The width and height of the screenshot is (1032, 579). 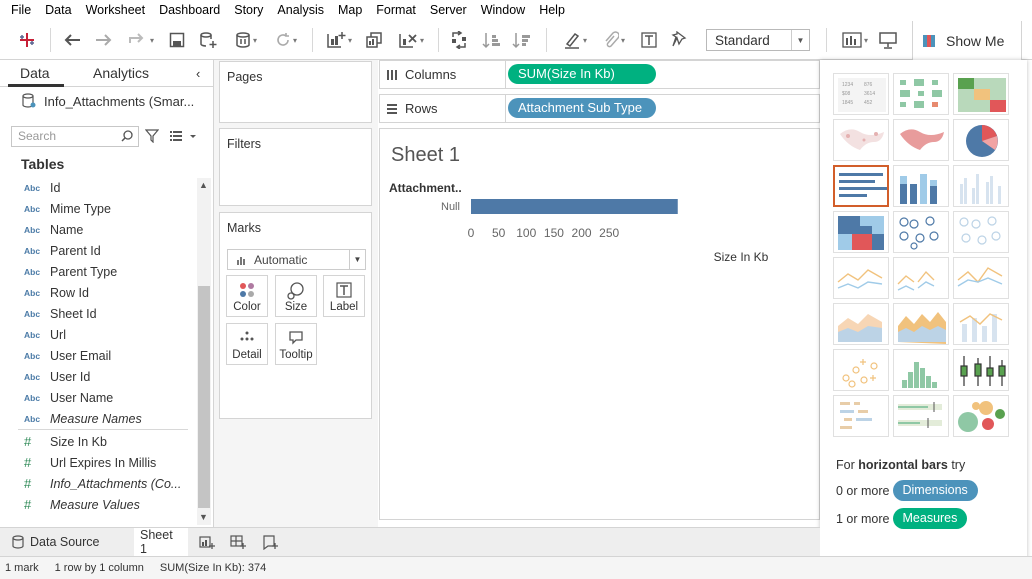 I want to click on undo-icon, so click(x=72, y=40).